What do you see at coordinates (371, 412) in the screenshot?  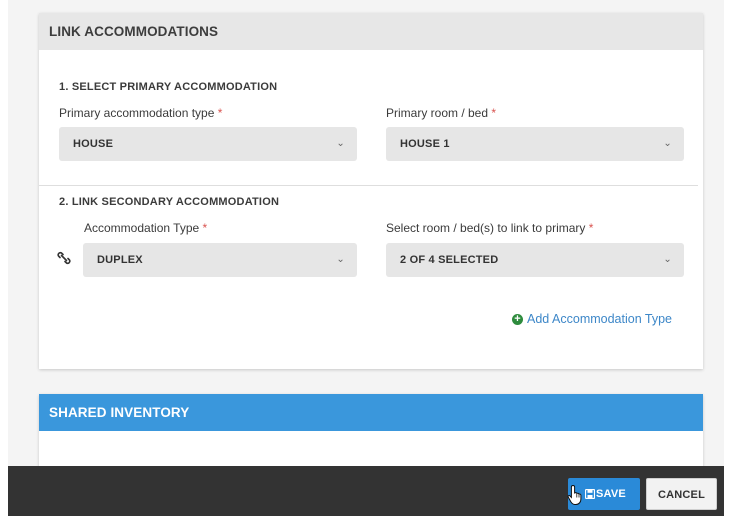 I see `shared-inventory-header: SHARED INVENTORY` at bounding box center [371, 412].